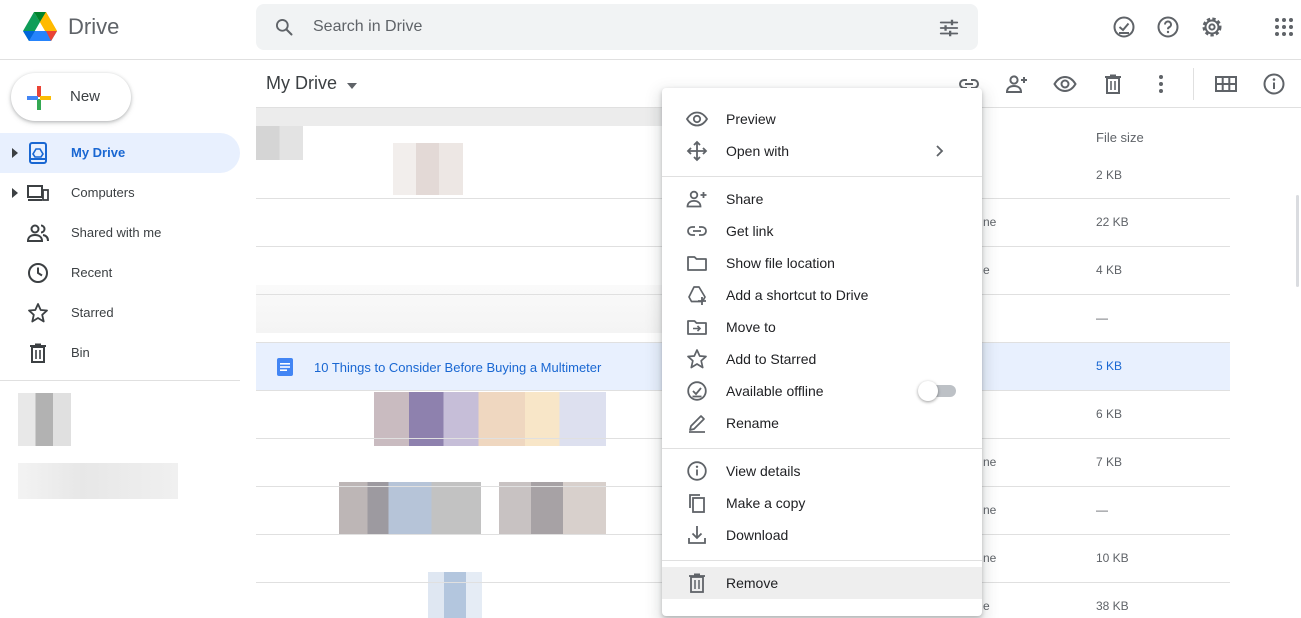 The image size is (1301, 618). What do you see at coordinates (758, 151) in the screenshot?
I see `menu-item-label: Open with` at bounding box center [758, 151].